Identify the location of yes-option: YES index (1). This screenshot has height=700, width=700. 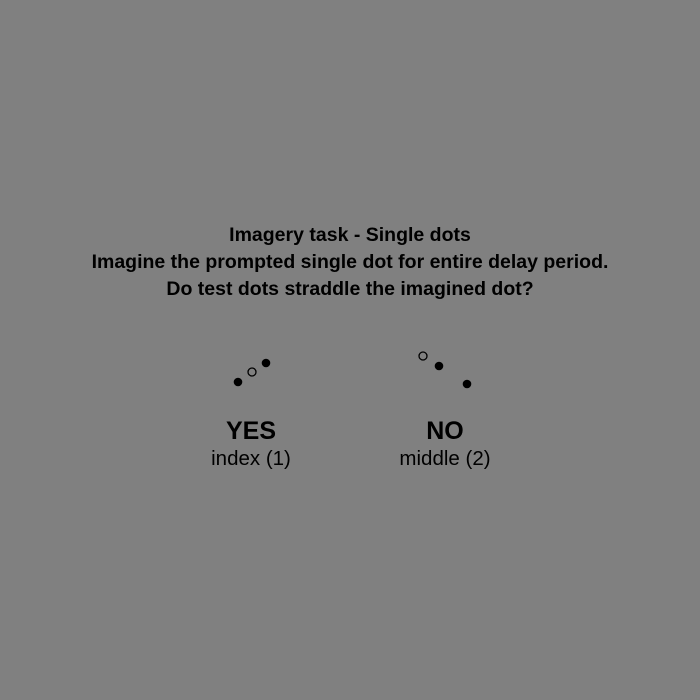
(251, 445).